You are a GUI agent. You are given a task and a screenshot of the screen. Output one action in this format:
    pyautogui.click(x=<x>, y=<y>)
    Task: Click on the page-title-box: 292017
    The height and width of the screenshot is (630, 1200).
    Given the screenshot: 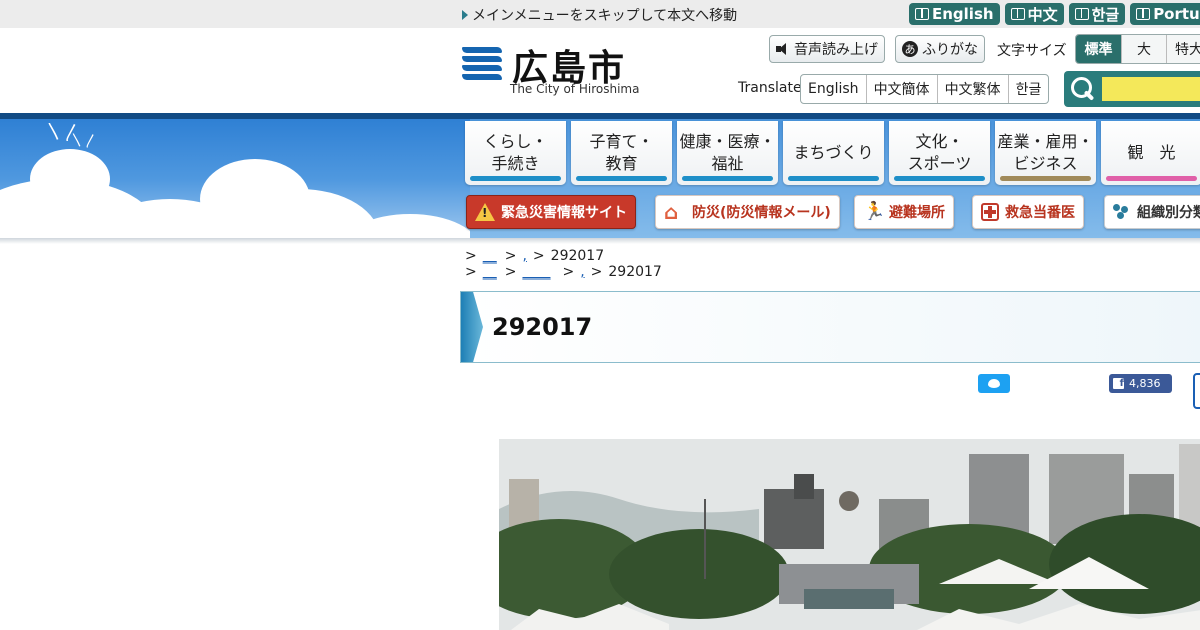 What is the action you would take?
    pyautogui.click(x=830, y=327)
    